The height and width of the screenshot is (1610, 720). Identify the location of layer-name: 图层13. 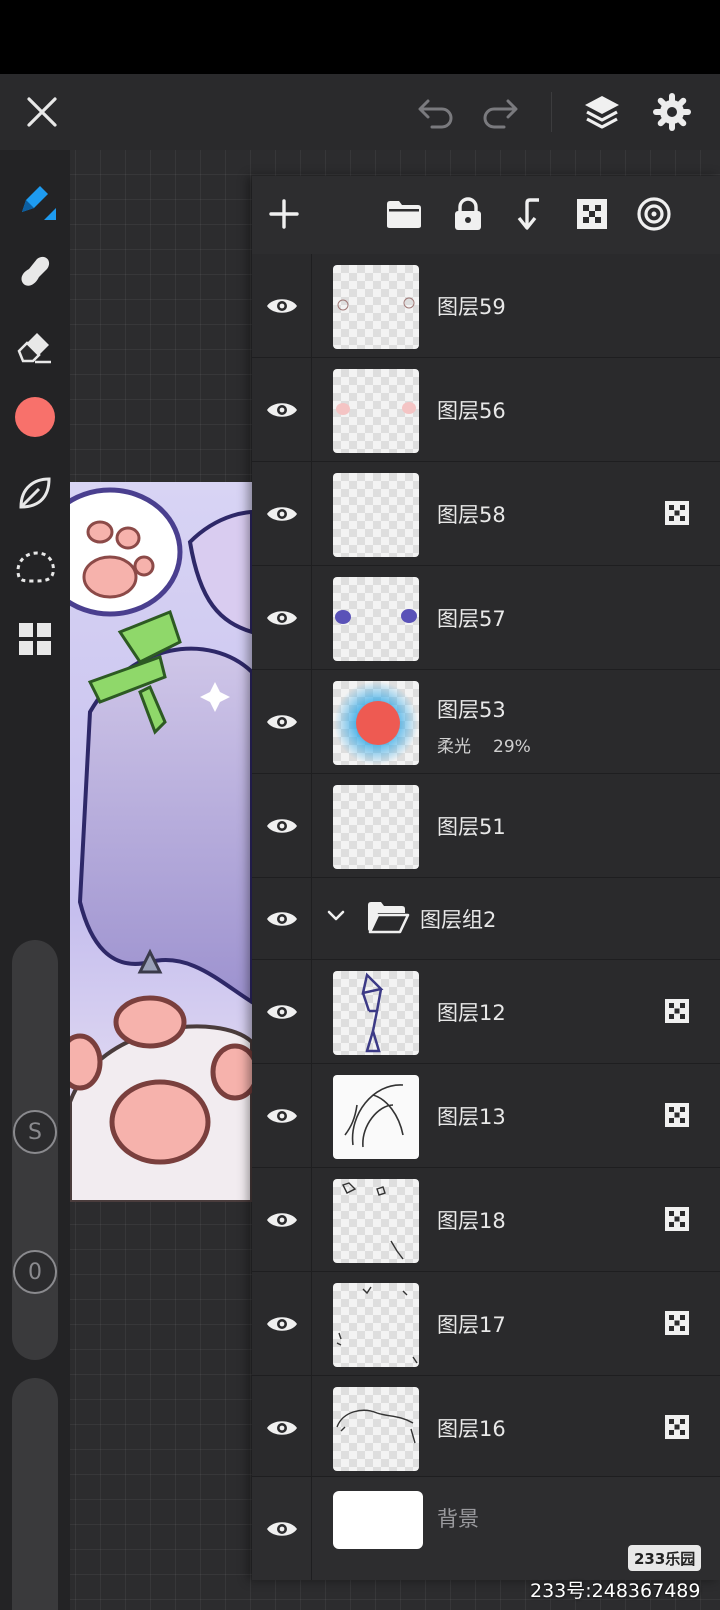
(471, 1117).